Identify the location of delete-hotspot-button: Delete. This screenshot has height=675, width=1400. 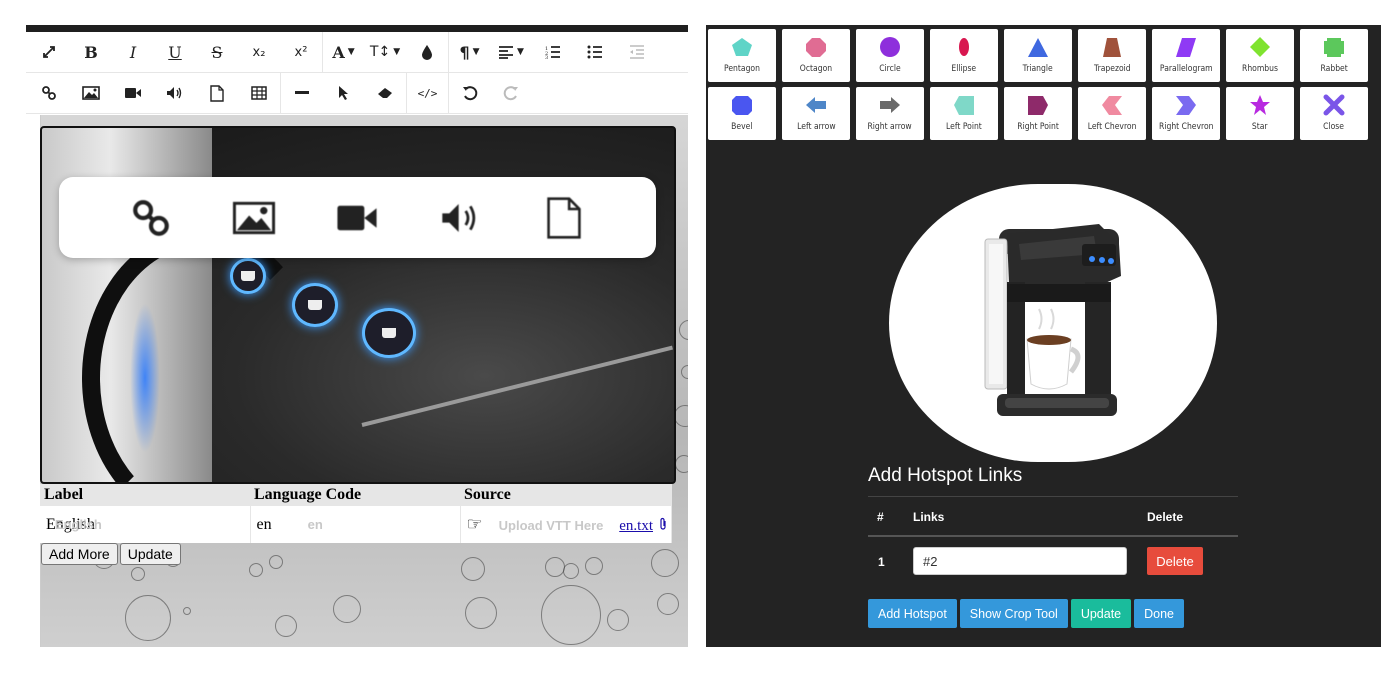
(1175, 561).